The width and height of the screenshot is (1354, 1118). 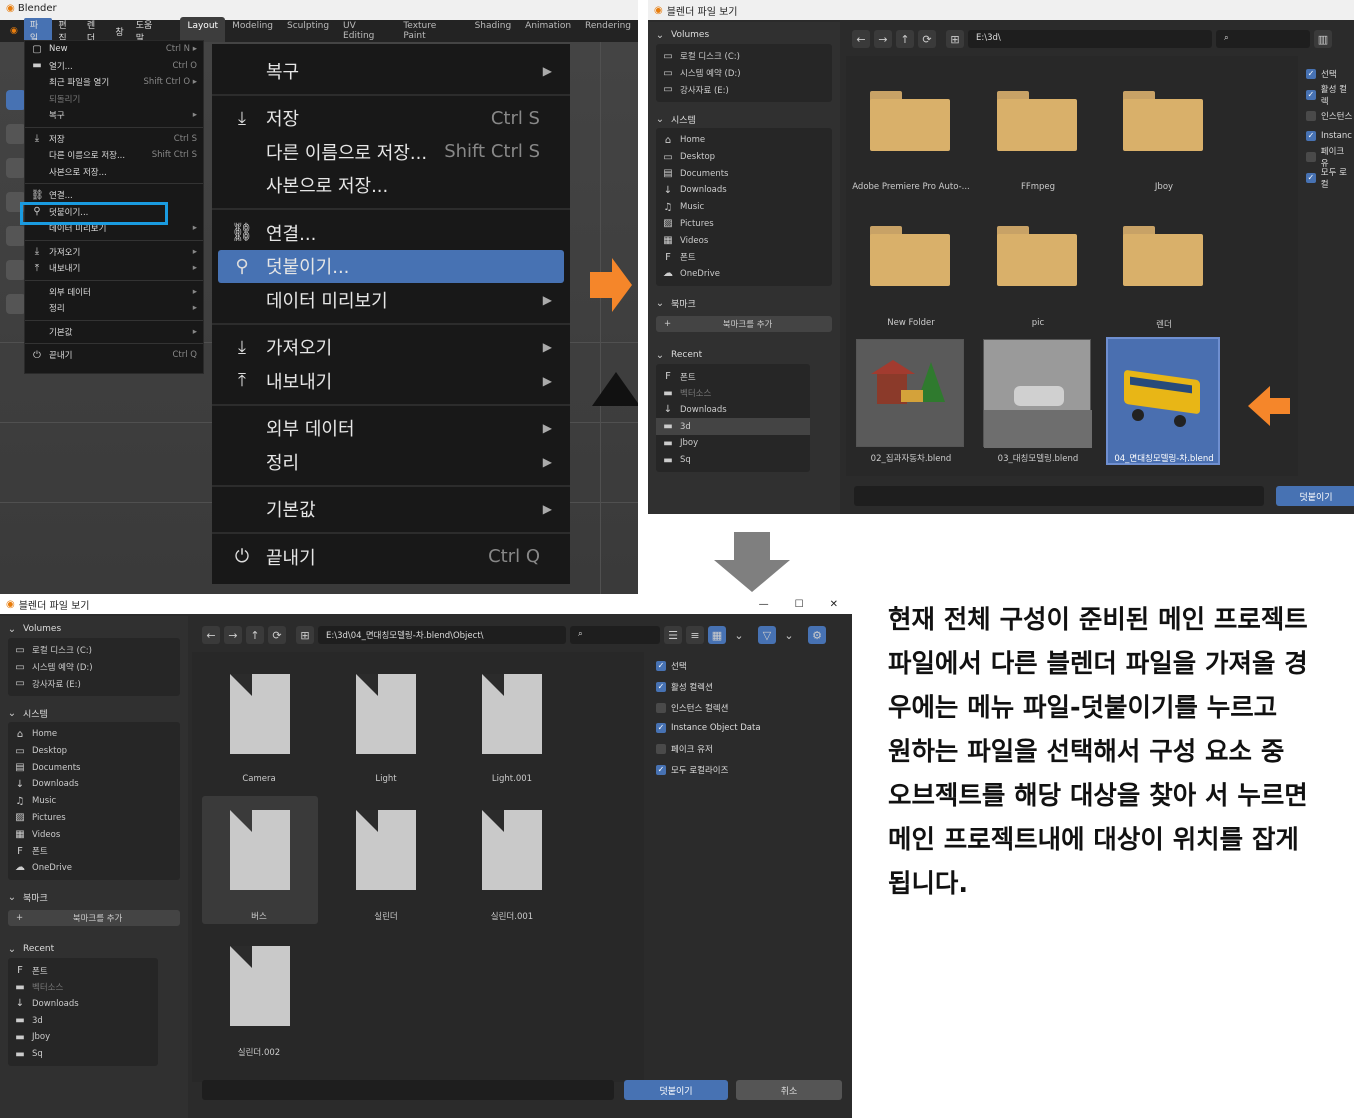 What do you see at coordinates (114, 268) in the screenshot?
I see `file-menu-item: ⤒ 내보내기 ▸` at bounding box center [114, 268].